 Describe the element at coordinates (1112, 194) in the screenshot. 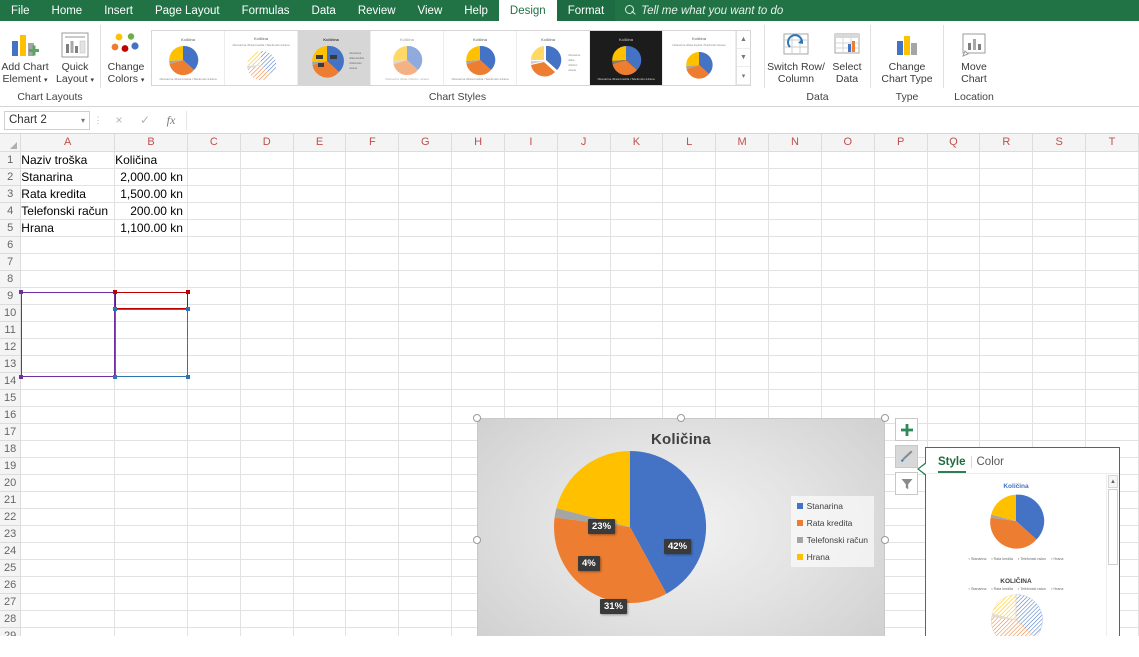

I see `cell-T3` at that location.